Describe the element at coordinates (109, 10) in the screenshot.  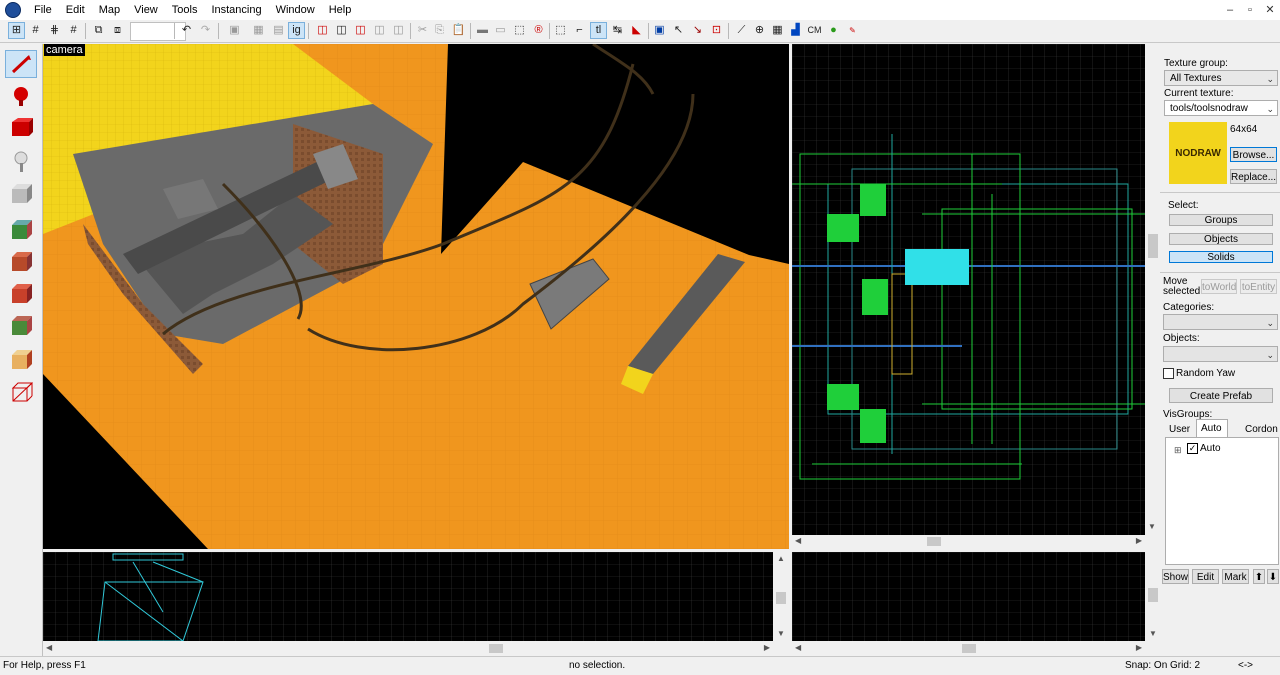
I see `menu-map: Map` at that location.